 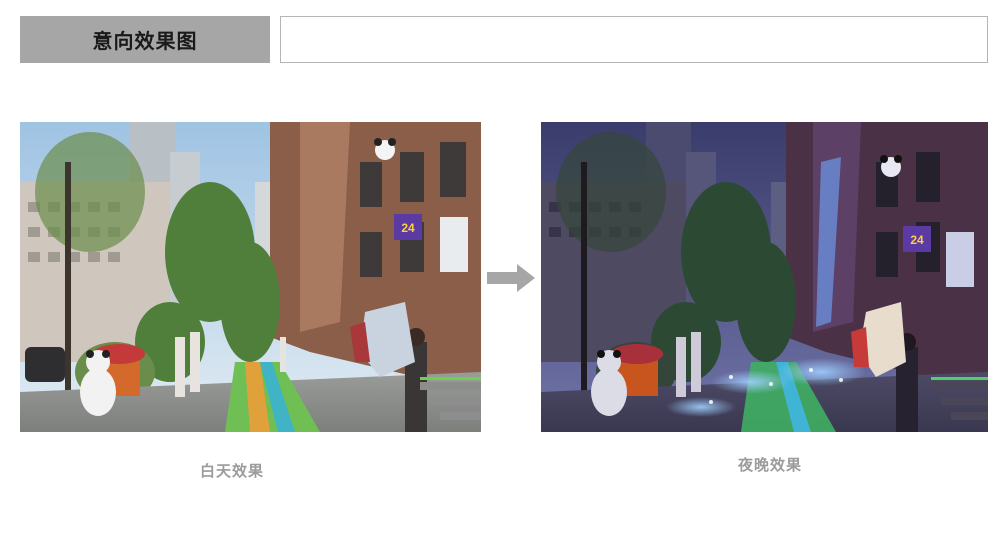 What do you see at coordinates (917, 240) in the screenshot?
I see `night-sign-number: 24` at bounding box center [917, 240].